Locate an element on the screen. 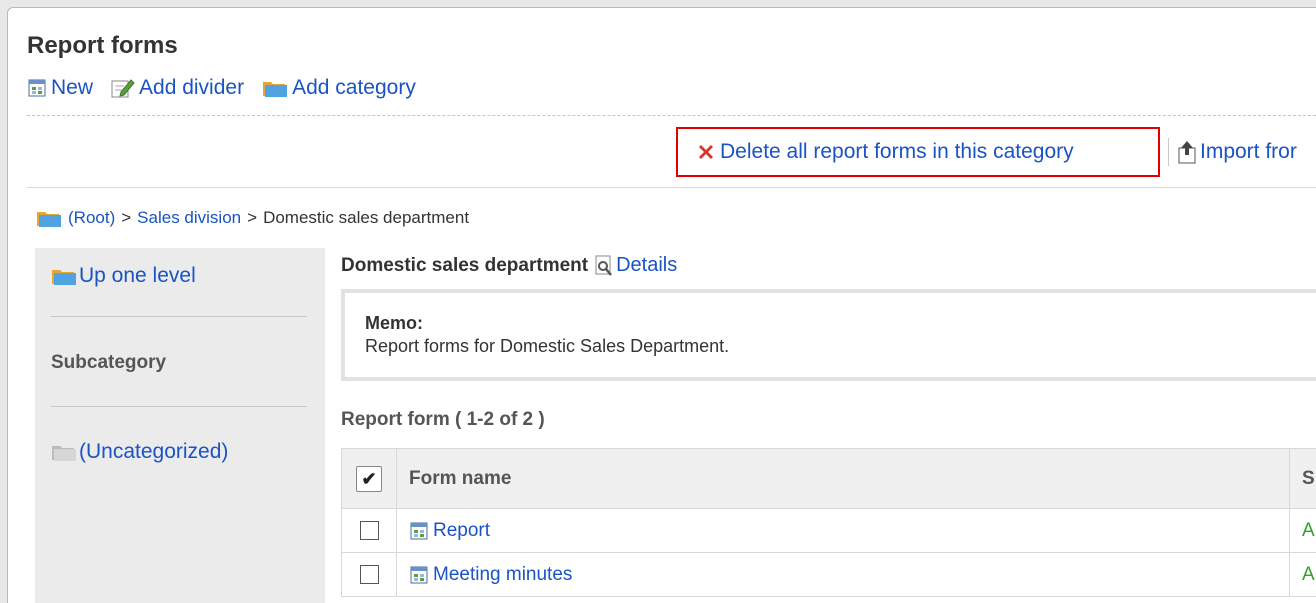 This screenshot has height=603, width=1316. form-name: Meeting minutes is located at coordinates (503, 574).